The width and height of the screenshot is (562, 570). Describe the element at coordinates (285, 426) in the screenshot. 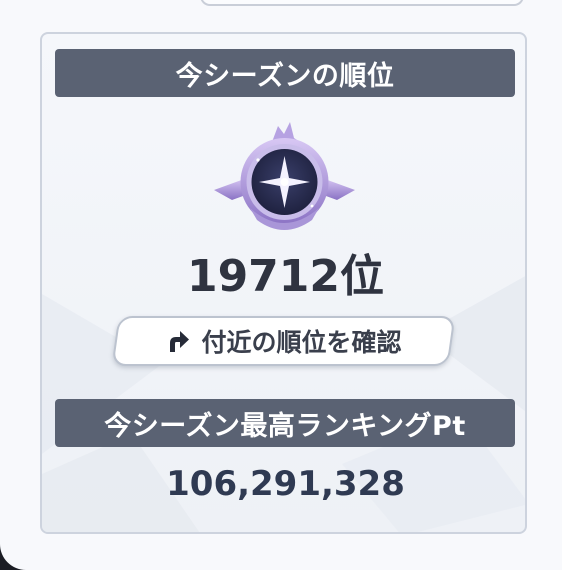

I see `best-ranking-pt-header-text: 今シーズン最高ランキングPt` at that location.